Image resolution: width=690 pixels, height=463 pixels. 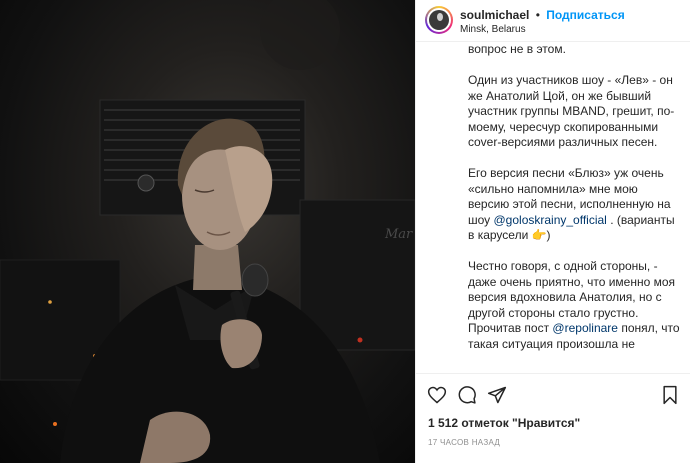 What do you see at coordinates (517, 49) in the screenshot?
I see `caption-paragraph: вопрос не в этом.` at bounding box center [517, 49].